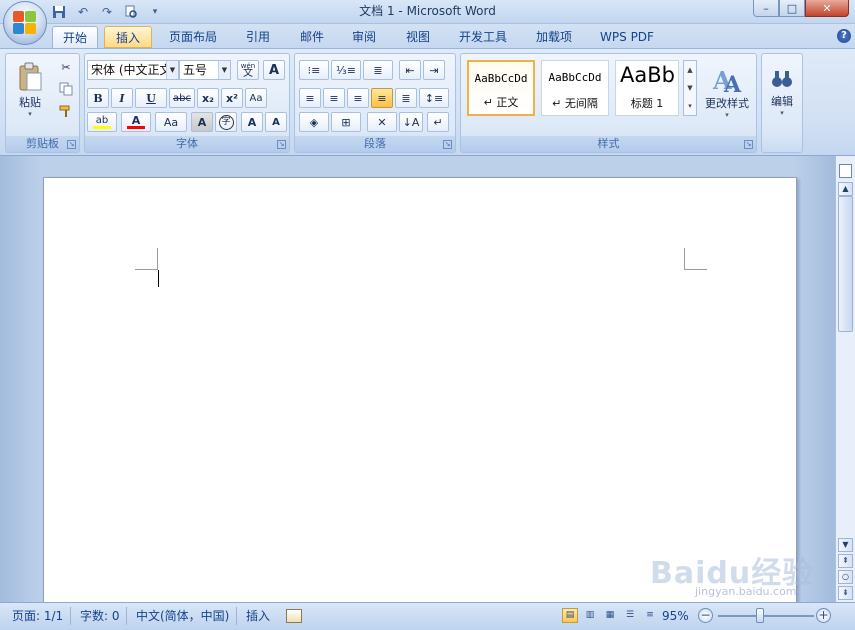 The image size is (855, 630). I want to click on change-case-icon: Aa, so click(256, 98).